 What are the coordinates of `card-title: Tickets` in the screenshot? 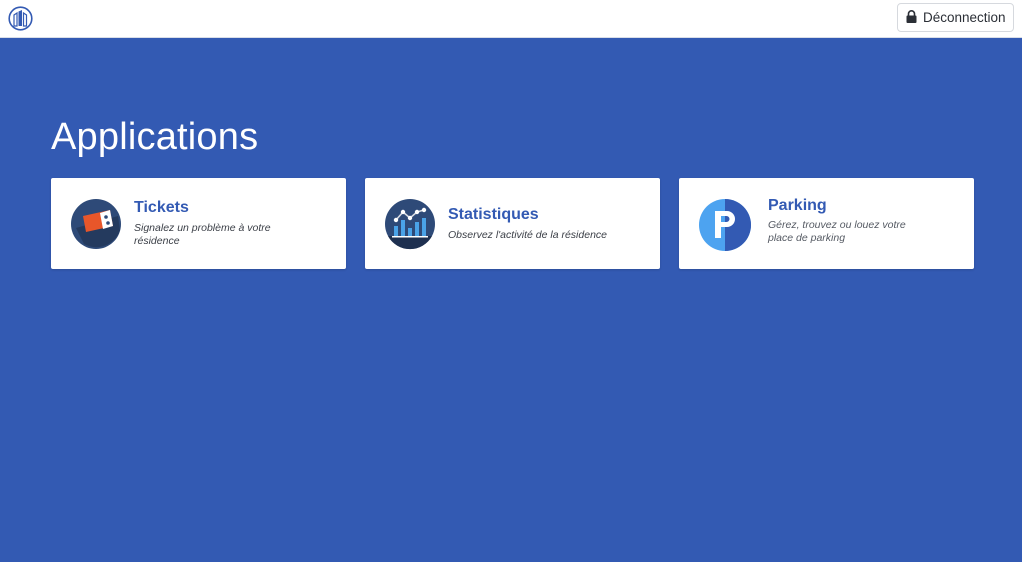 It's located at (161, 207).